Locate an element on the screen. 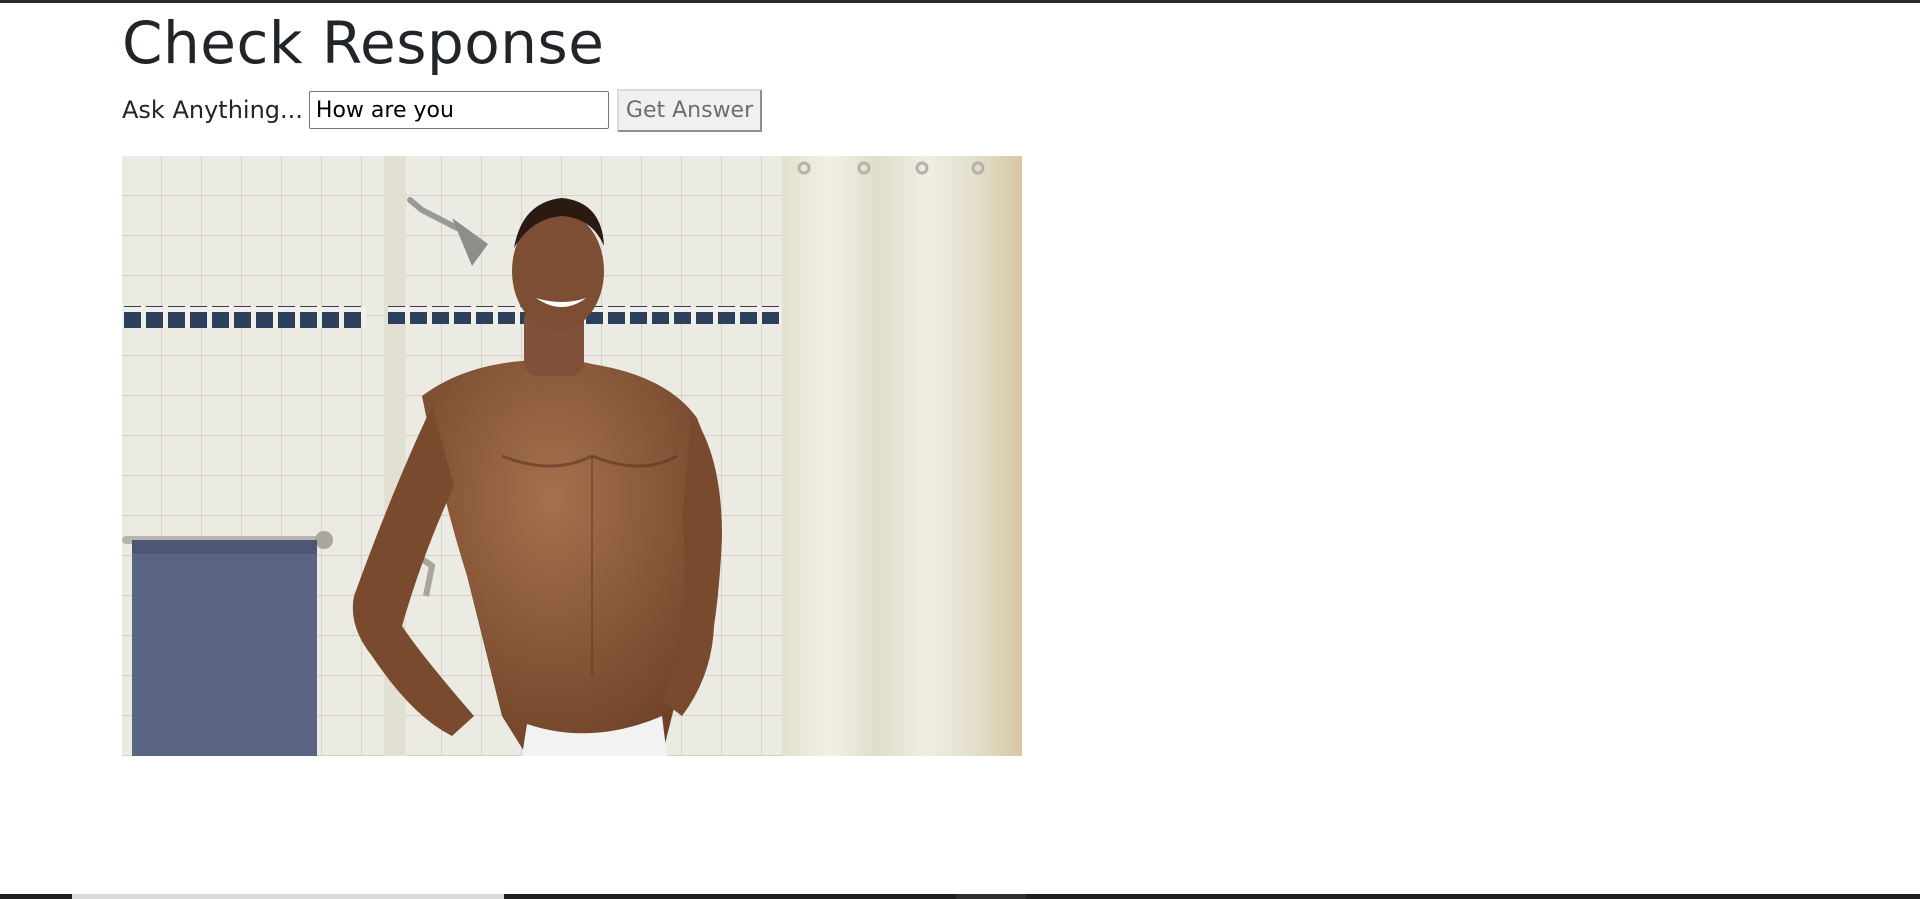 Image resolution: width=1920 pixels, height=899 pixels. question-form: Ask Anything... Get Answer is located at coordinates (442, 110).